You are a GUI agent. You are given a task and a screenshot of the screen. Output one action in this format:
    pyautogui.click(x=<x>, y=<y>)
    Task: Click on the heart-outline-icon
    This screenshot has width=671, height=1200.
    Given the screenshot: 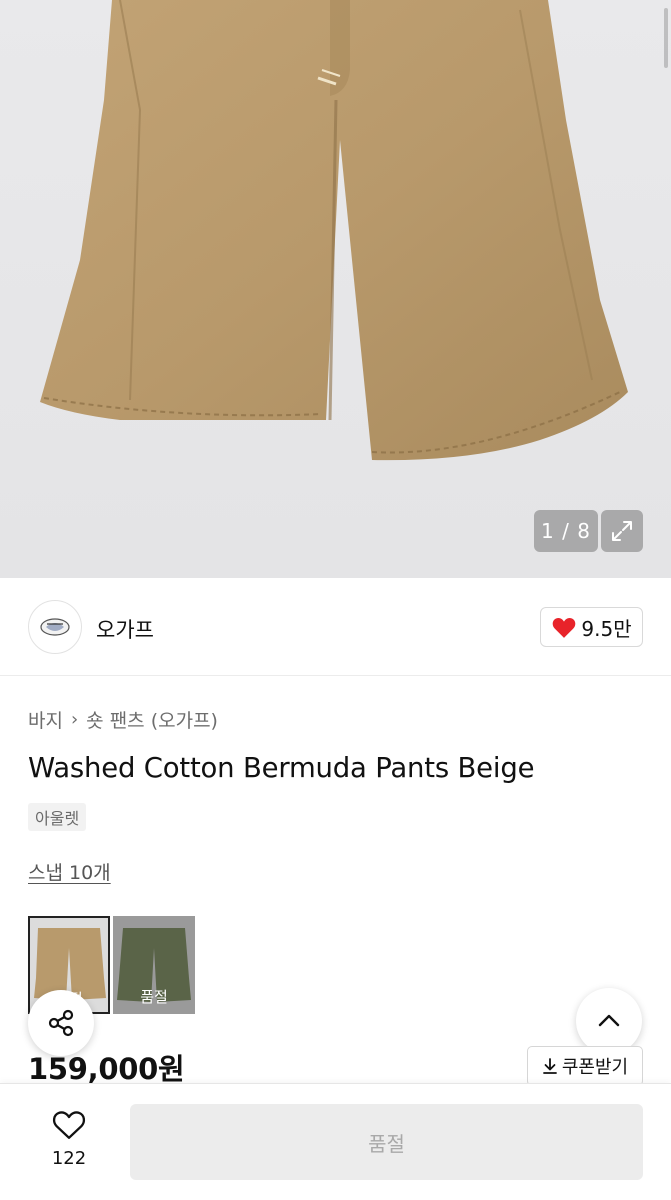 What is the action you would take?
    pyautogui.click(x=69, y=1125)
    